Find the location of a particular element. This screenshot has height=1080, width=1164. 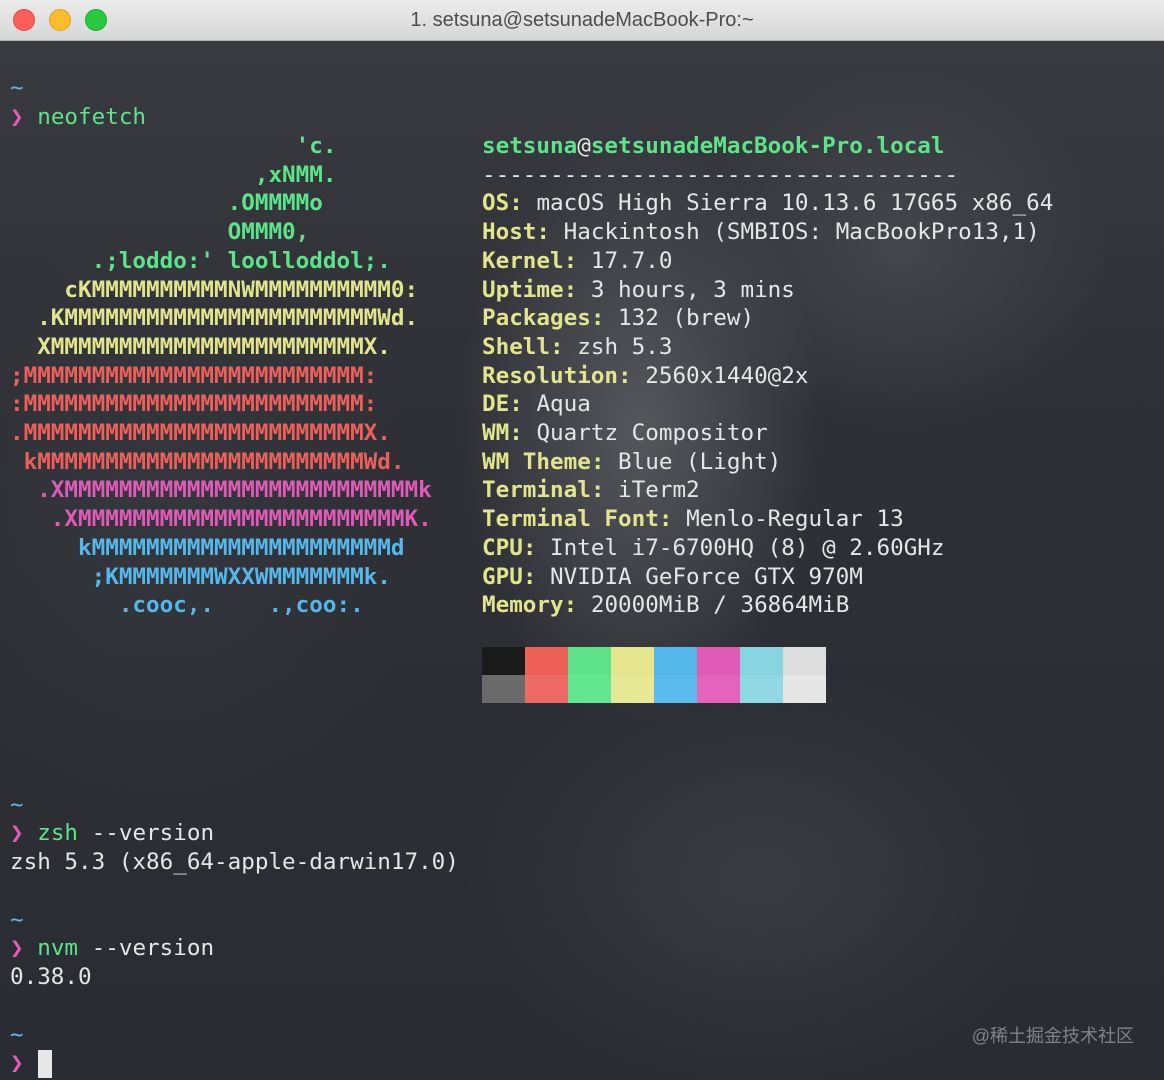

info-key: GPU is located at coordinates (502, 576).